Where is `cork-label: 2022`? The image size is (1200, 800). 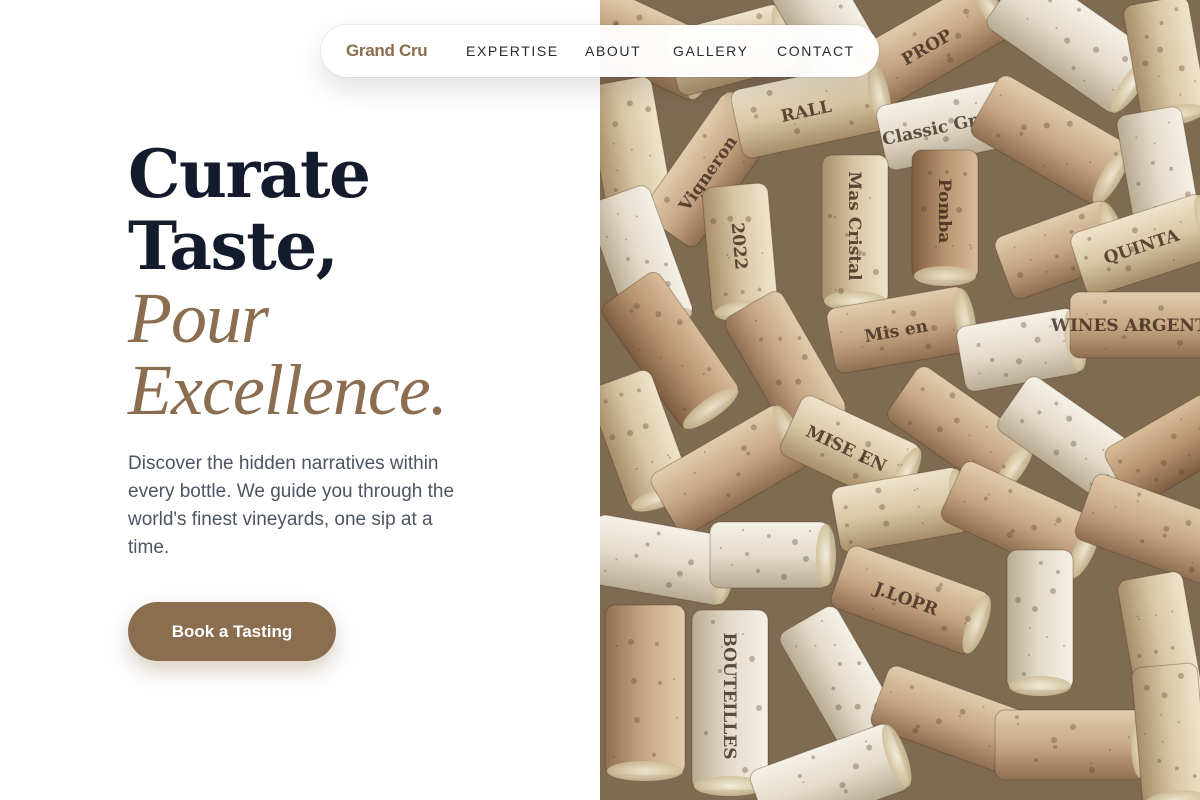 cork-label: 2022 is located at coordinates (739, 246).